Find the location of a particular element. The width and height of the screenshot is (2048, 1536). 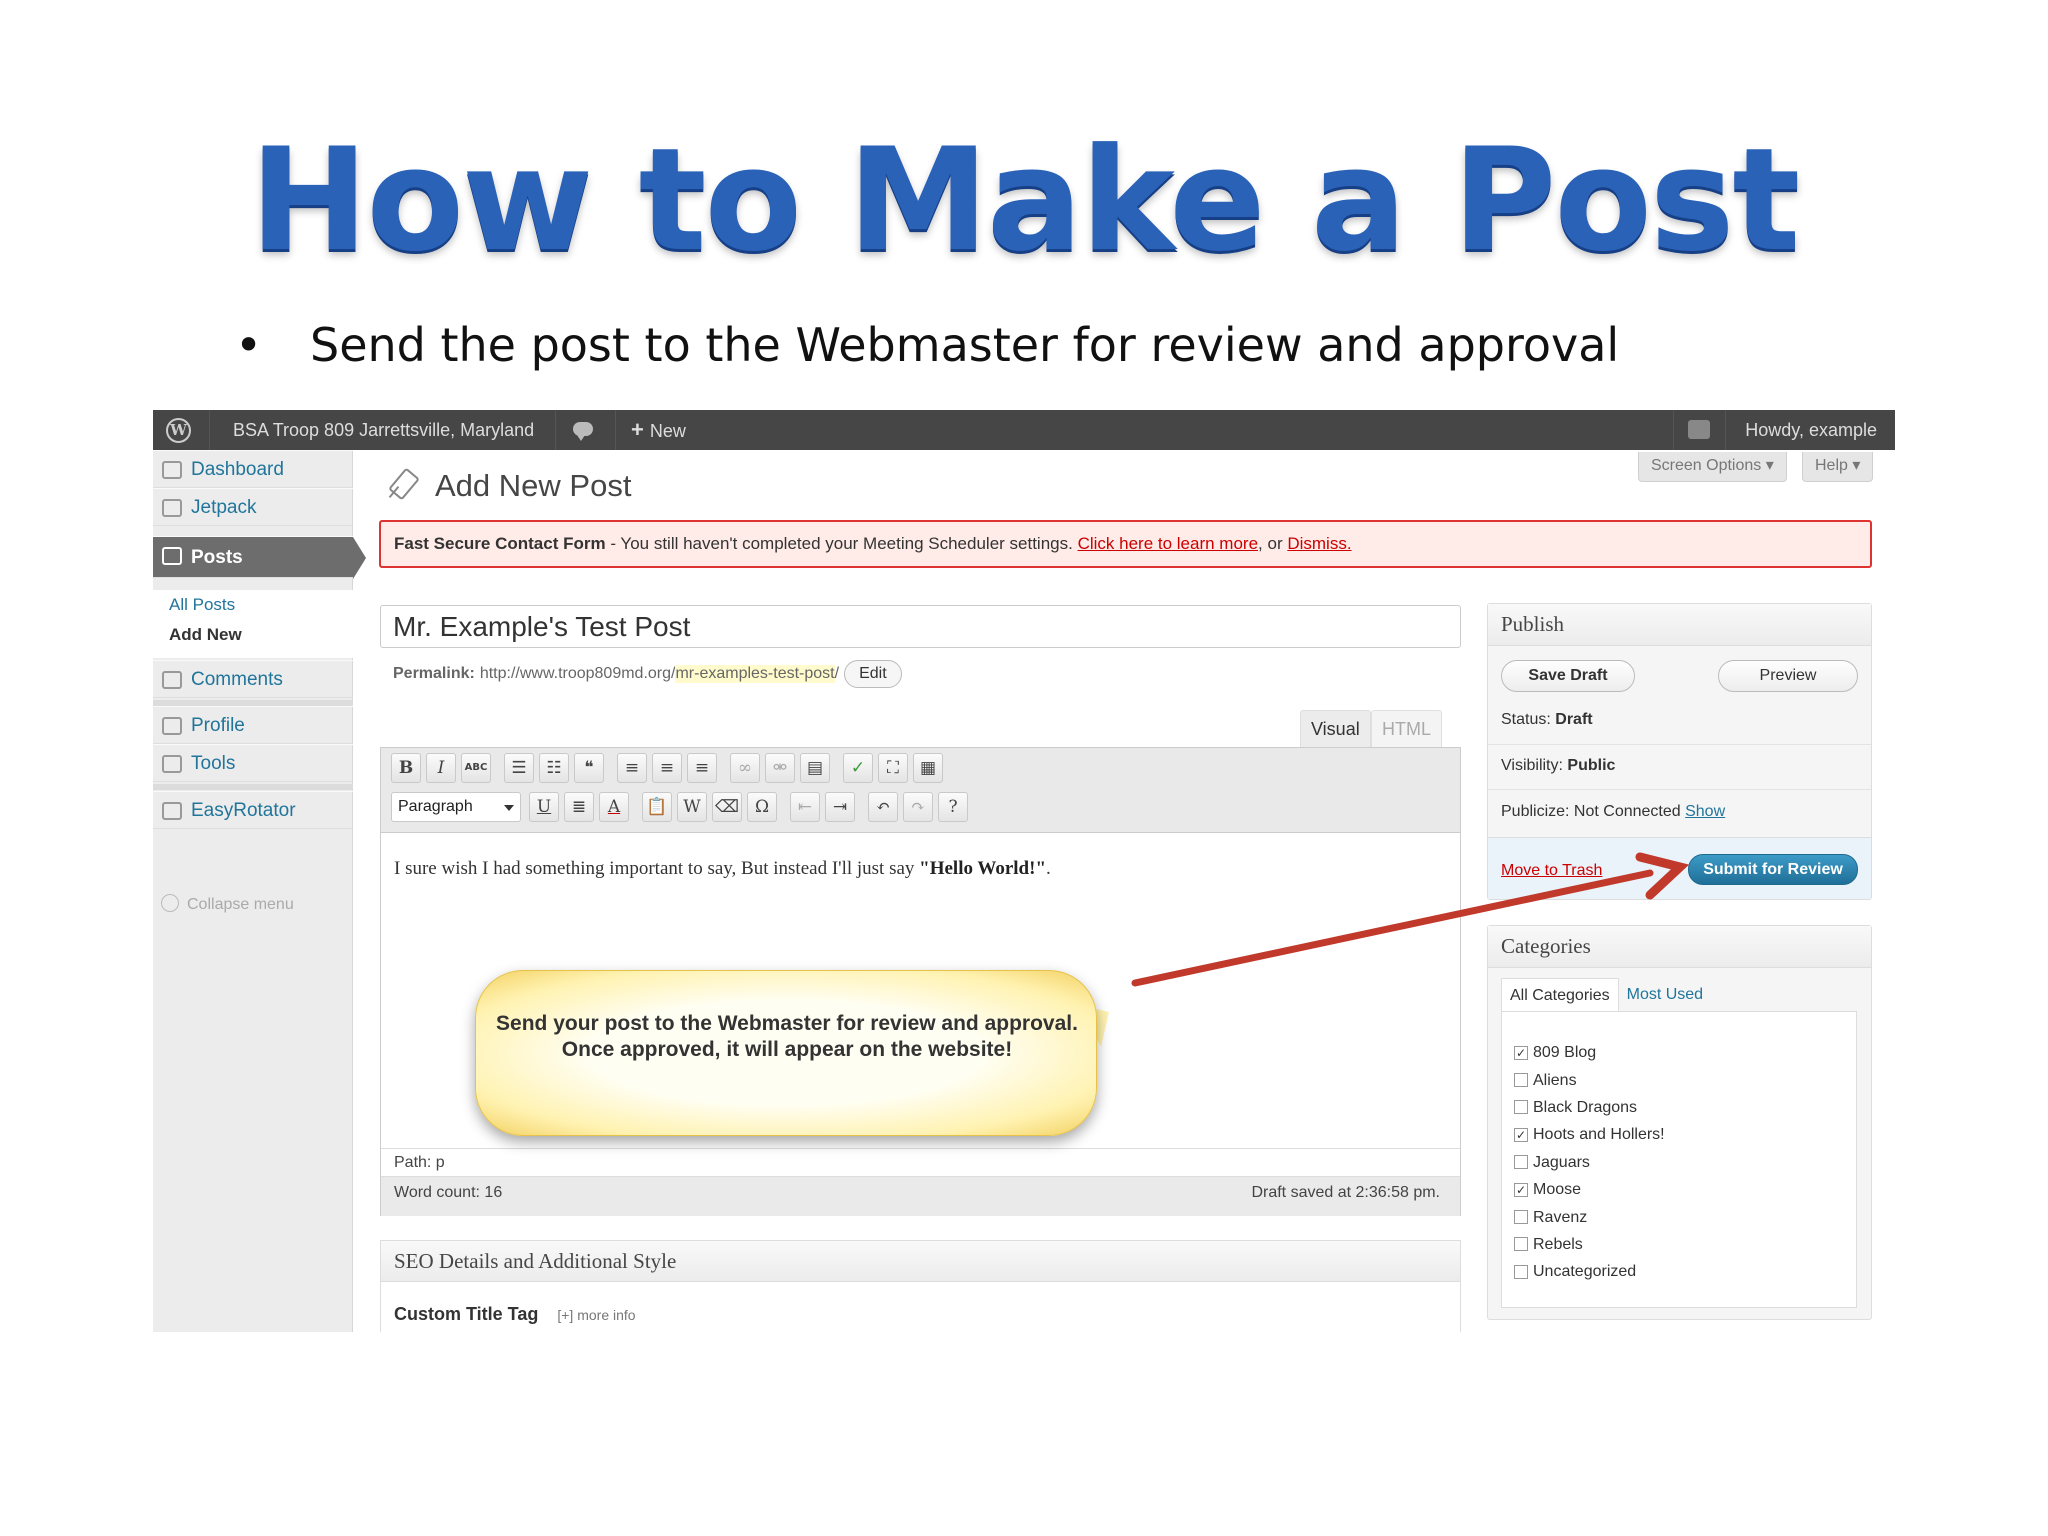

screen-options-label: Screen Options is located at coordinates (1706, 465).